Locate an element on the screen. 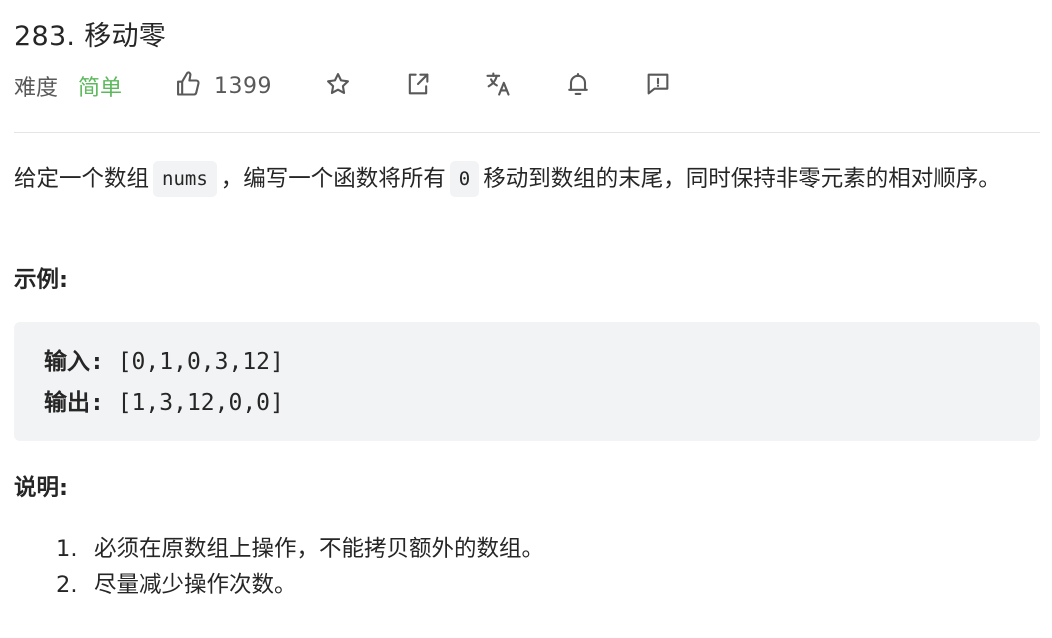 The image size is (1052, 638). notes-list: 1. 必须在原数组上操作，不能拷贝额外的数组。 2. 尽量减少操作次数。 is located at coordinates (300, 567).